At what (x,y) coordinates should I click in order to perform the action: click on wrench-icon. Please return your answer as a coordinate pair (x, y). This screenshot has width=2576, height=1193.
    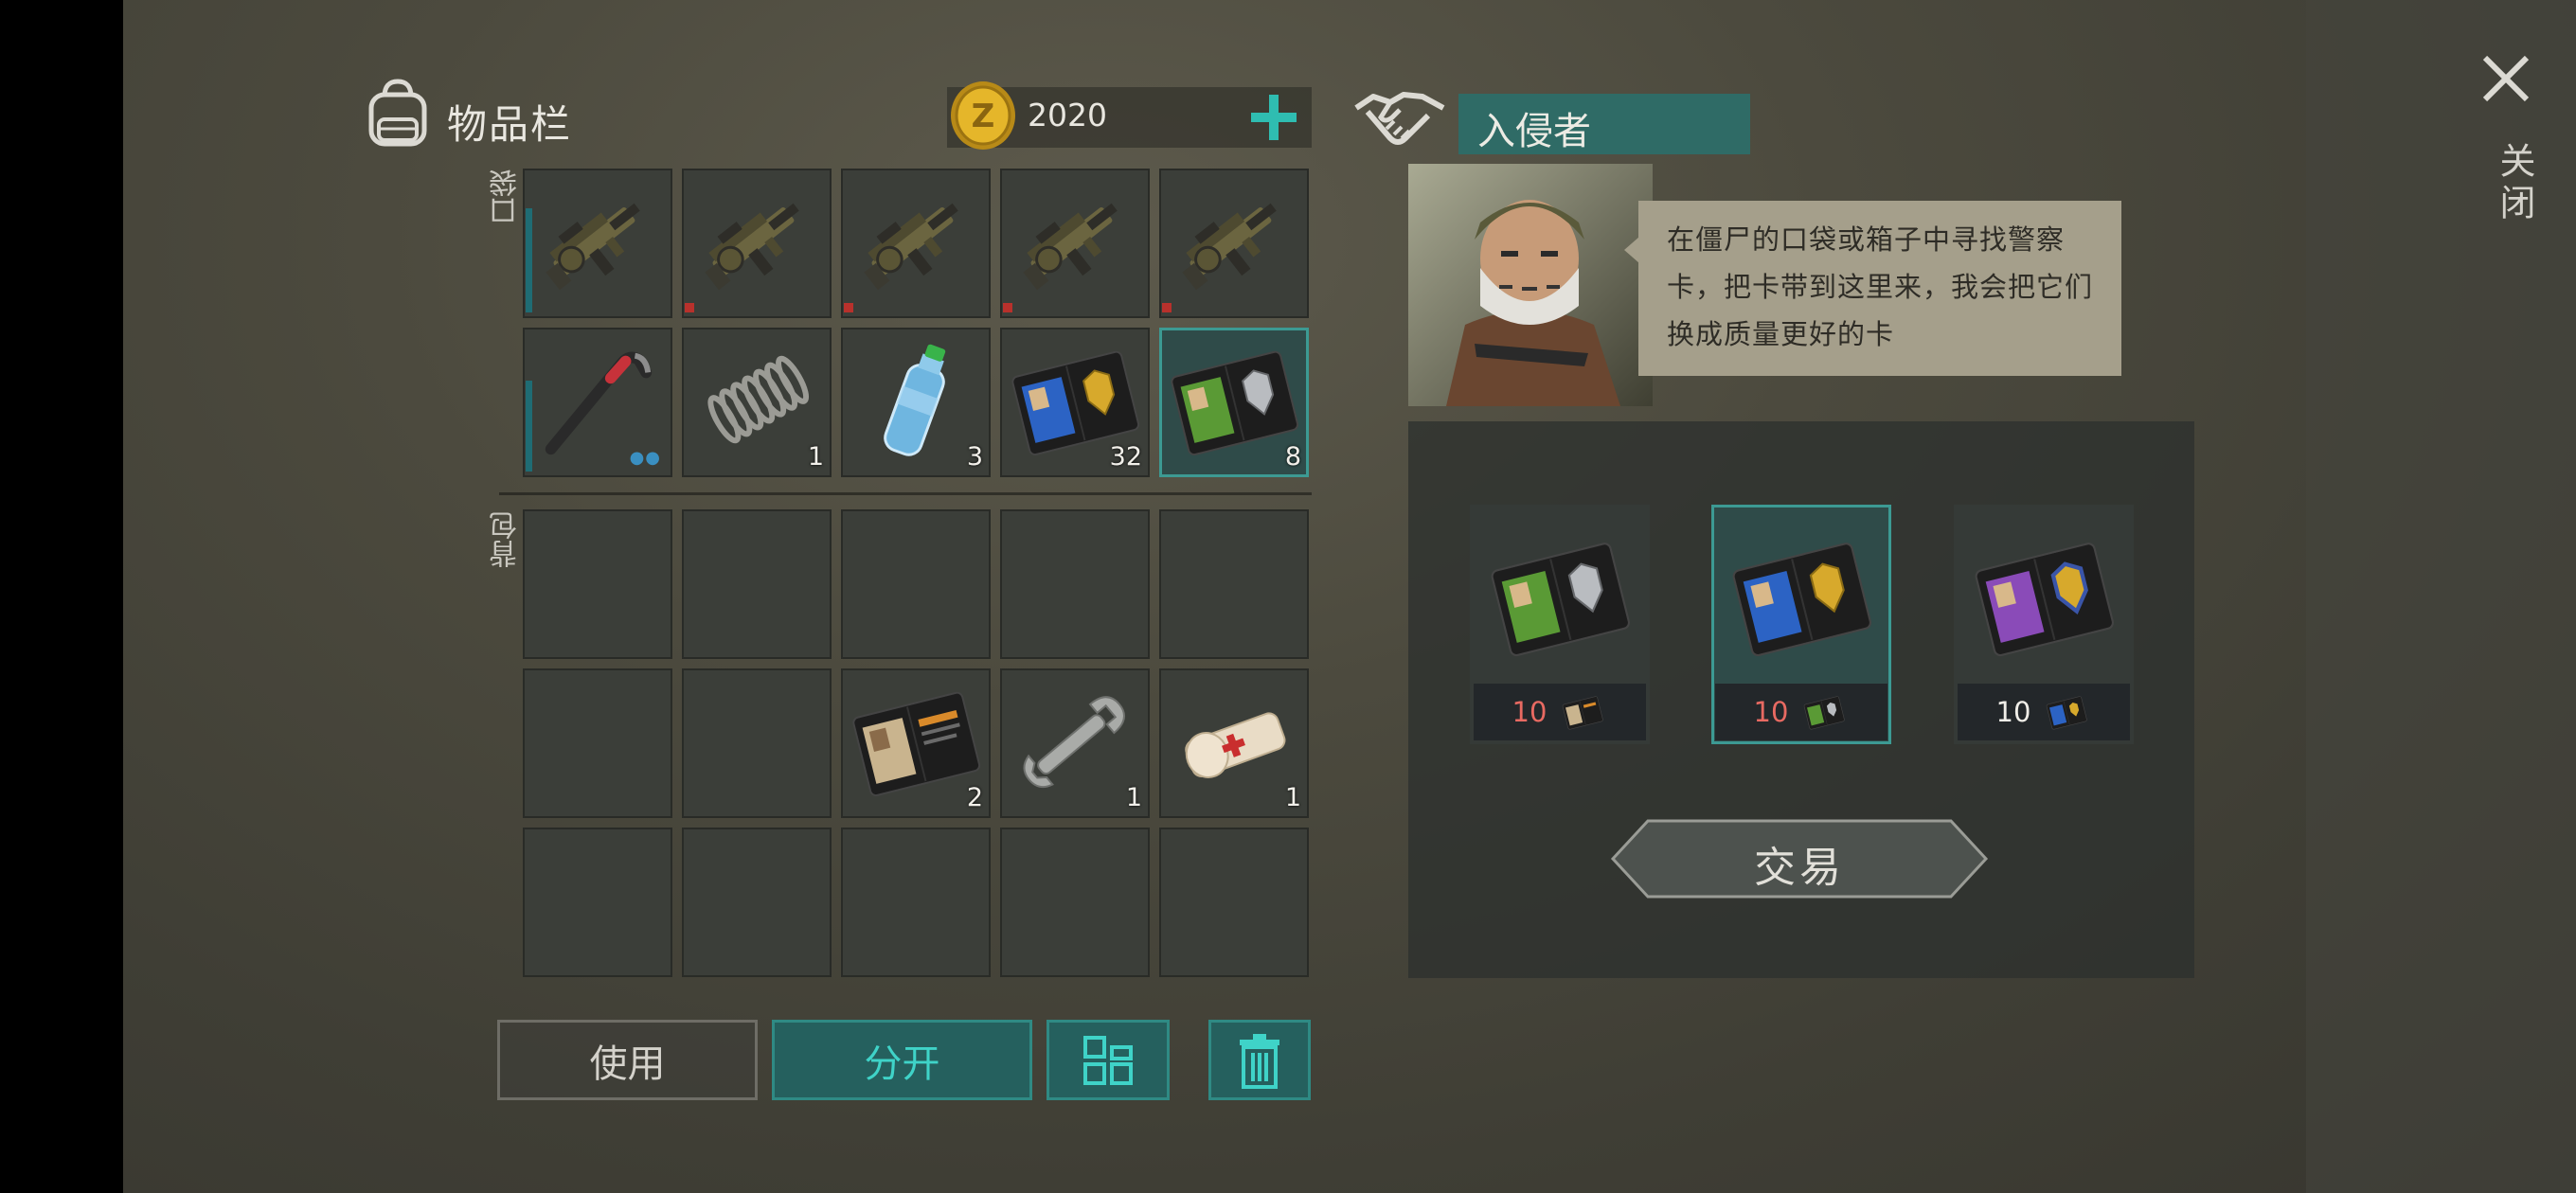
    Looking at the image, I should click on (1074, 742).